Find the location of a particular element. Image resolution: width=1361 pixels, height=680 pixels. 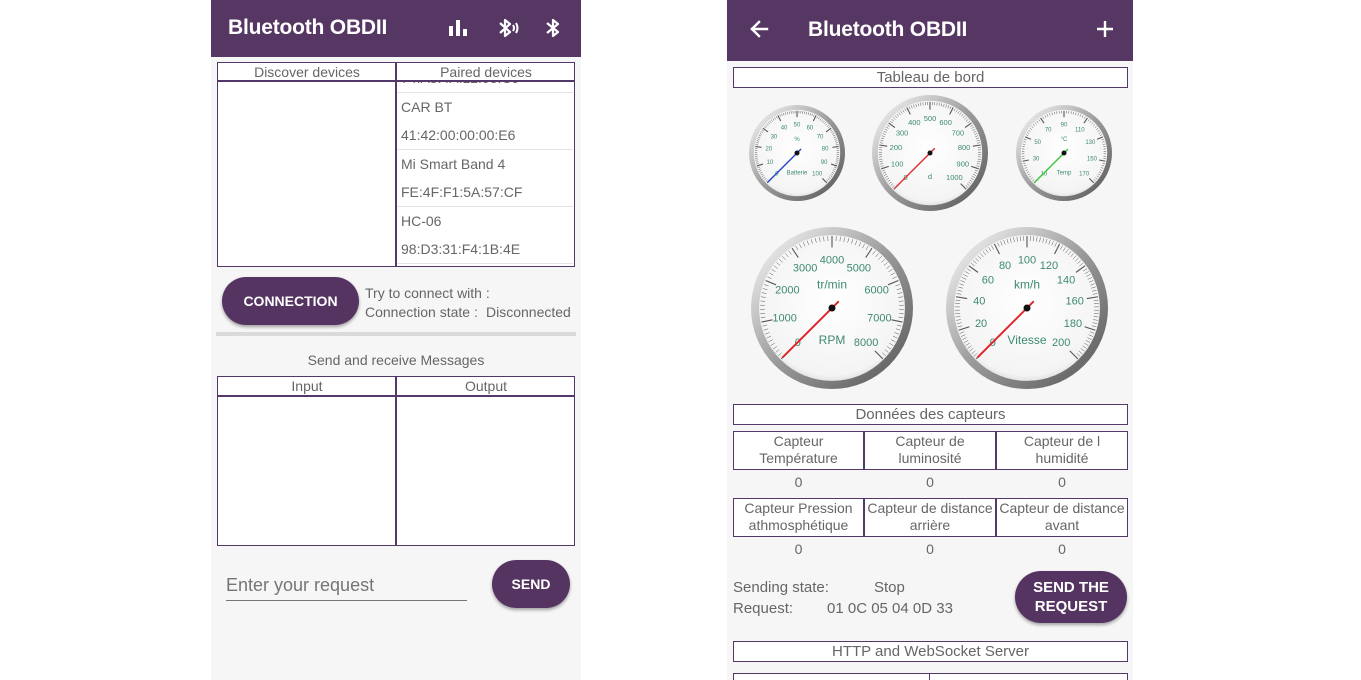

distance-gauge: 01002003004005006007008009001000d is located at coordinates (930, 153).